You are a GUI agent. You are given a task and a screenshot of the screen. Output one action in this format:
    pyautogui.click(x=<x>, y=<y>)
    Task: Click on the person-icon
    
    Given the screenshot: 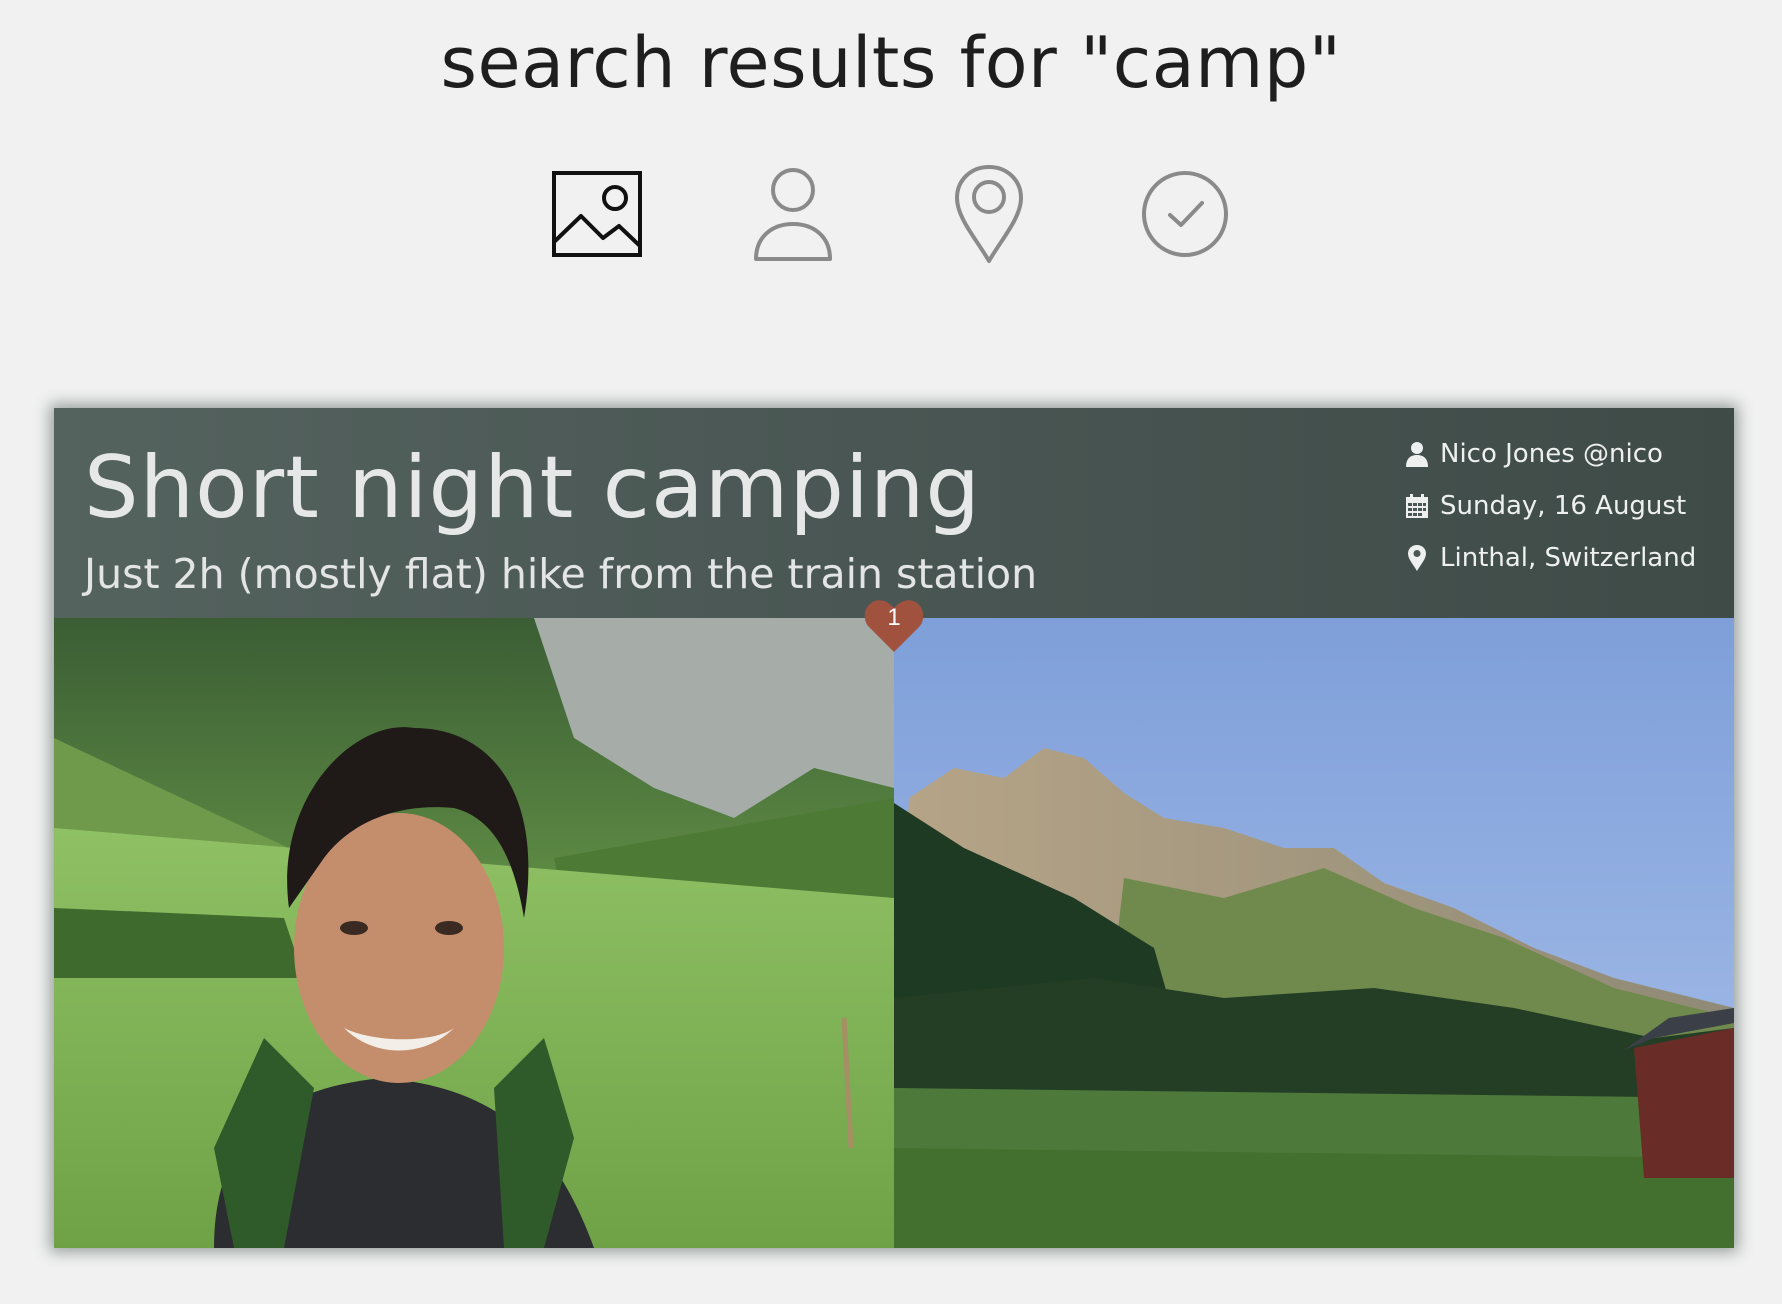 What is the action you would take?
    pyautogui.click(x=1417, y=454)
    